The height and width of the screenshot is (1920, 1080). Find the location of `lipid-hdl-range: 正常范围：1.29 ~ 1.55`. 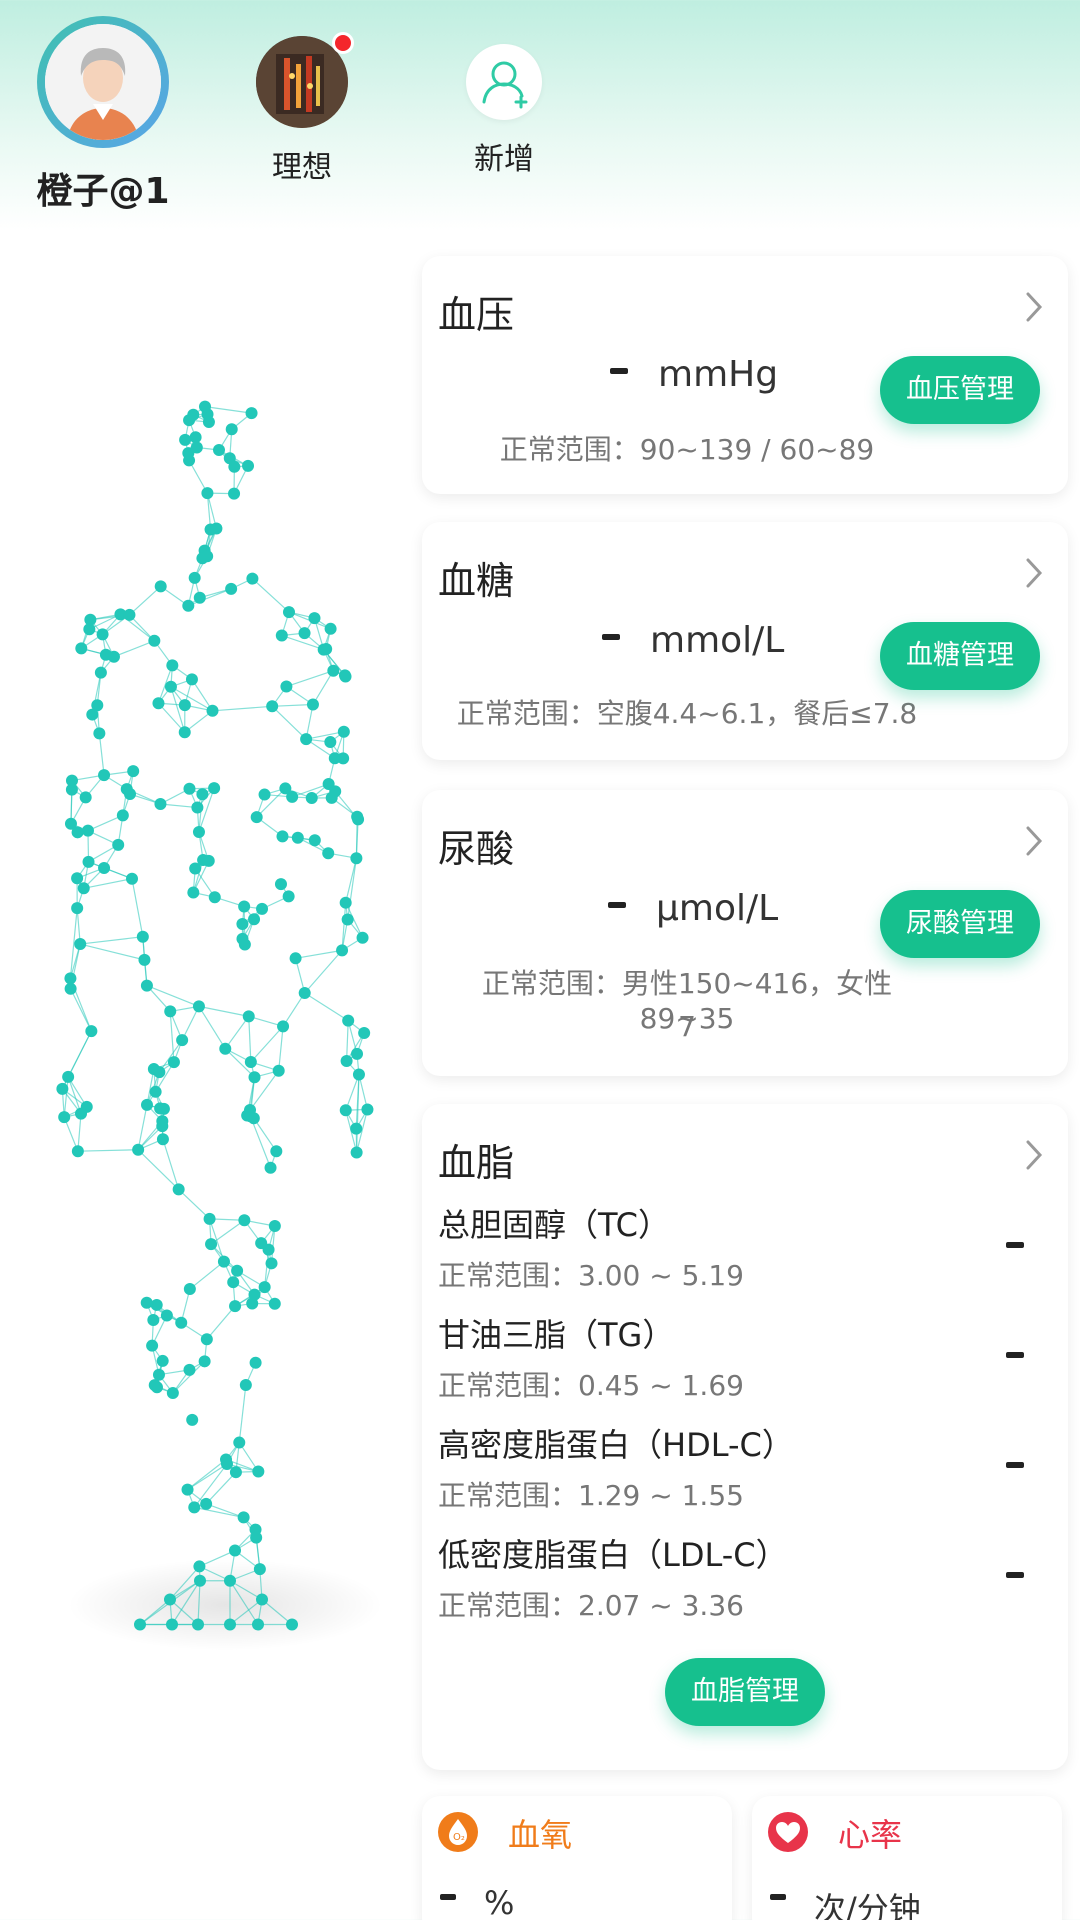

lipid-hdl-range: 正常范围：1.29 ~ 1.55 is located at coordinates (591, 1495).